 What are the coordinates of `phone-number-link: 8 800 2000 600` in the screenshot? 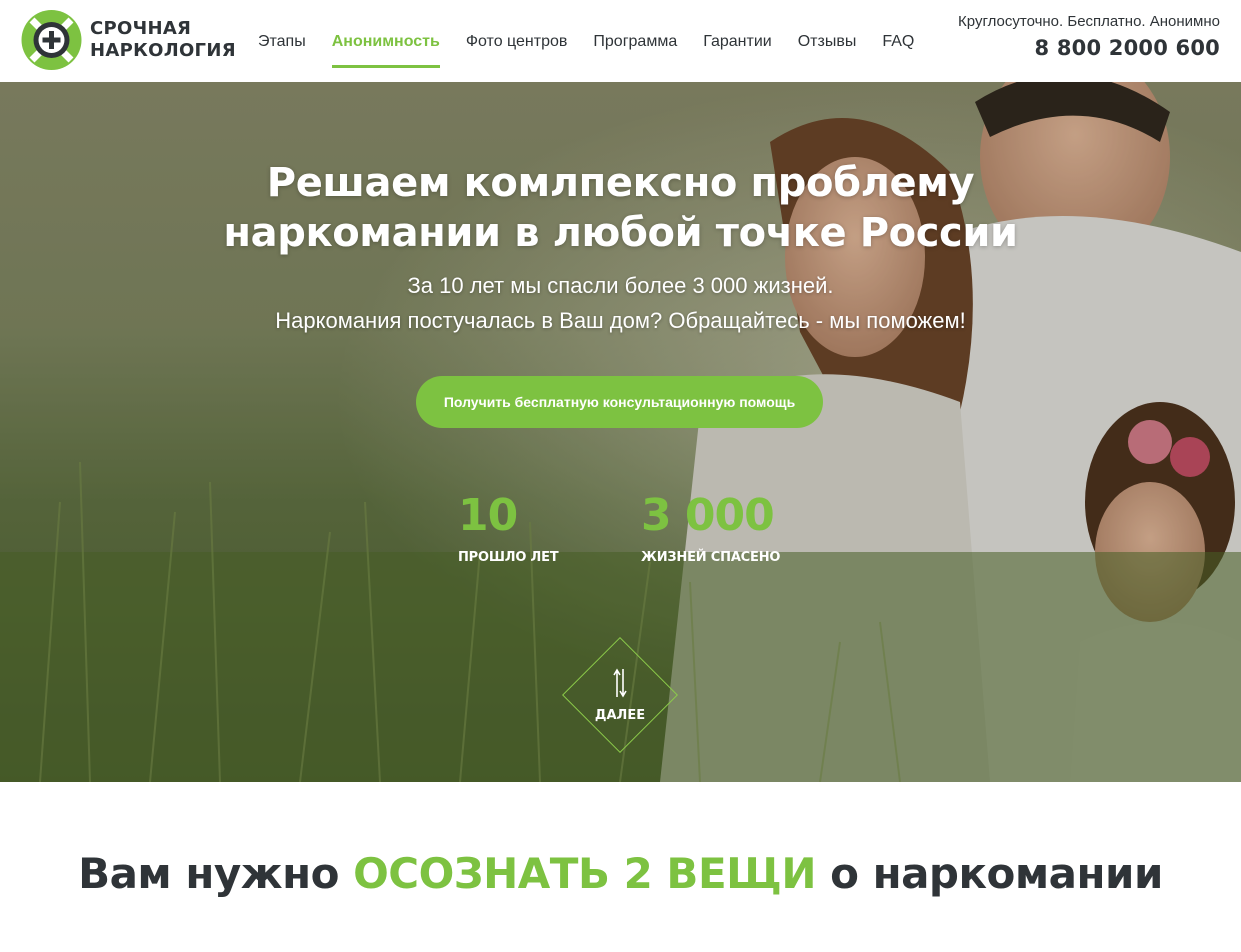 It's located at (1089, 48).